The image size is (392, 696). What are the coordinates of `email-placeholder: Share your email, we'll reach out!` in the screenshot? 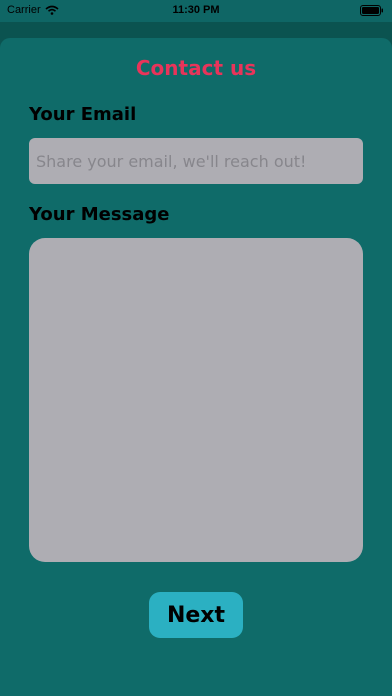 It's located at (171, 161).